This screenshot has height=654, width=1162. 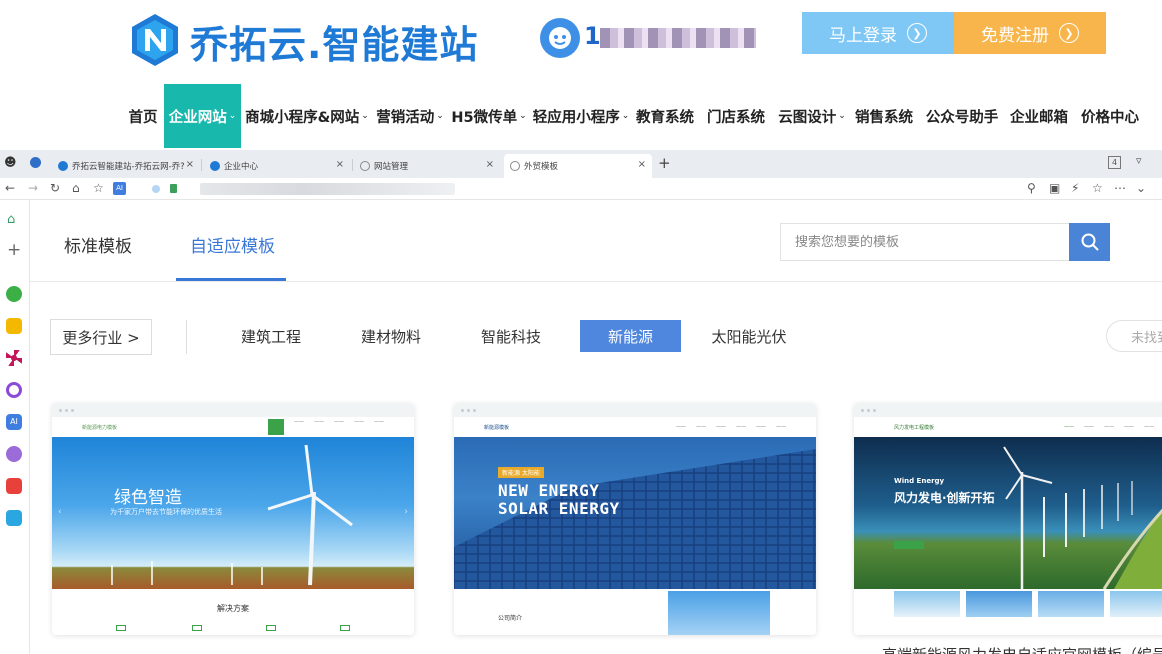 I want to click on nav-item-education: 教育系统, so click(x=665, y=116).